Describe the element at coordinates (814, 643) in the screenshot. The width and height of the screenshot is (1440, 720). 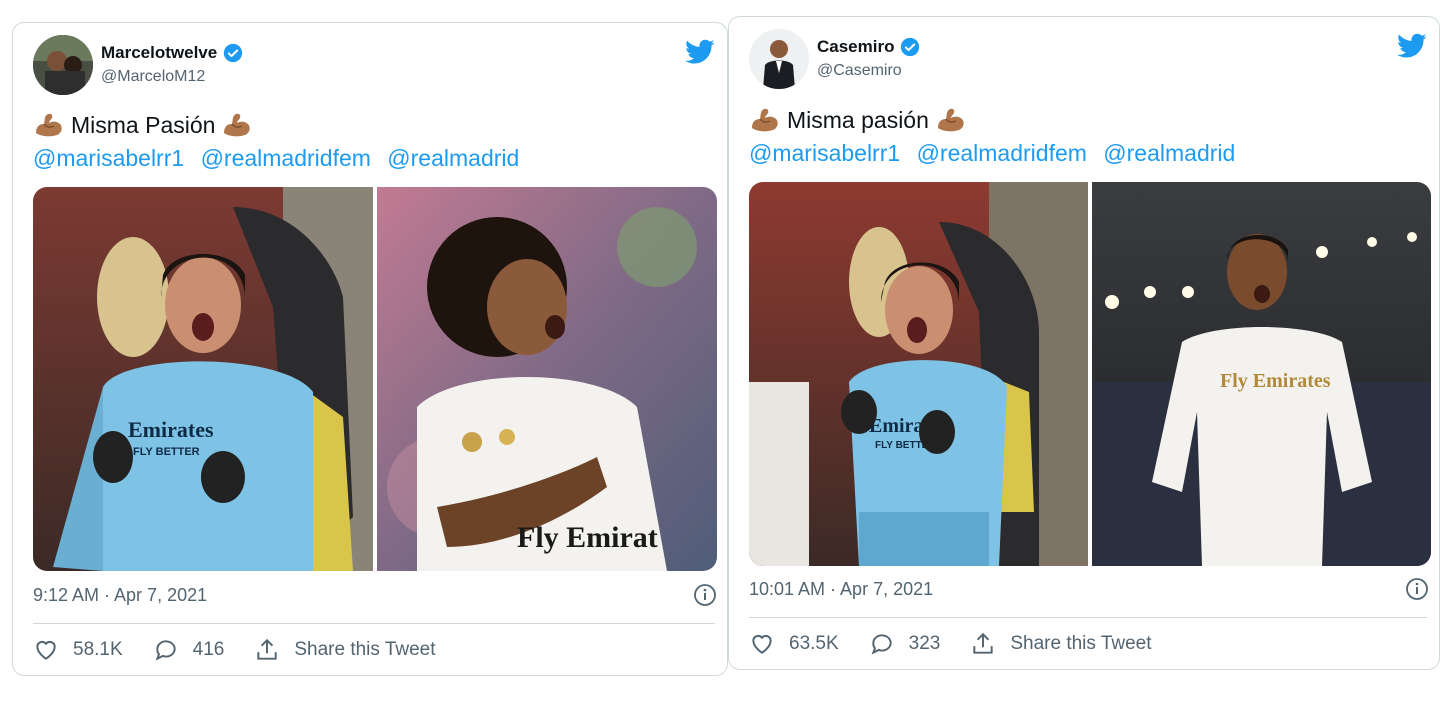
I see `like-count: 63.5K` at that location.